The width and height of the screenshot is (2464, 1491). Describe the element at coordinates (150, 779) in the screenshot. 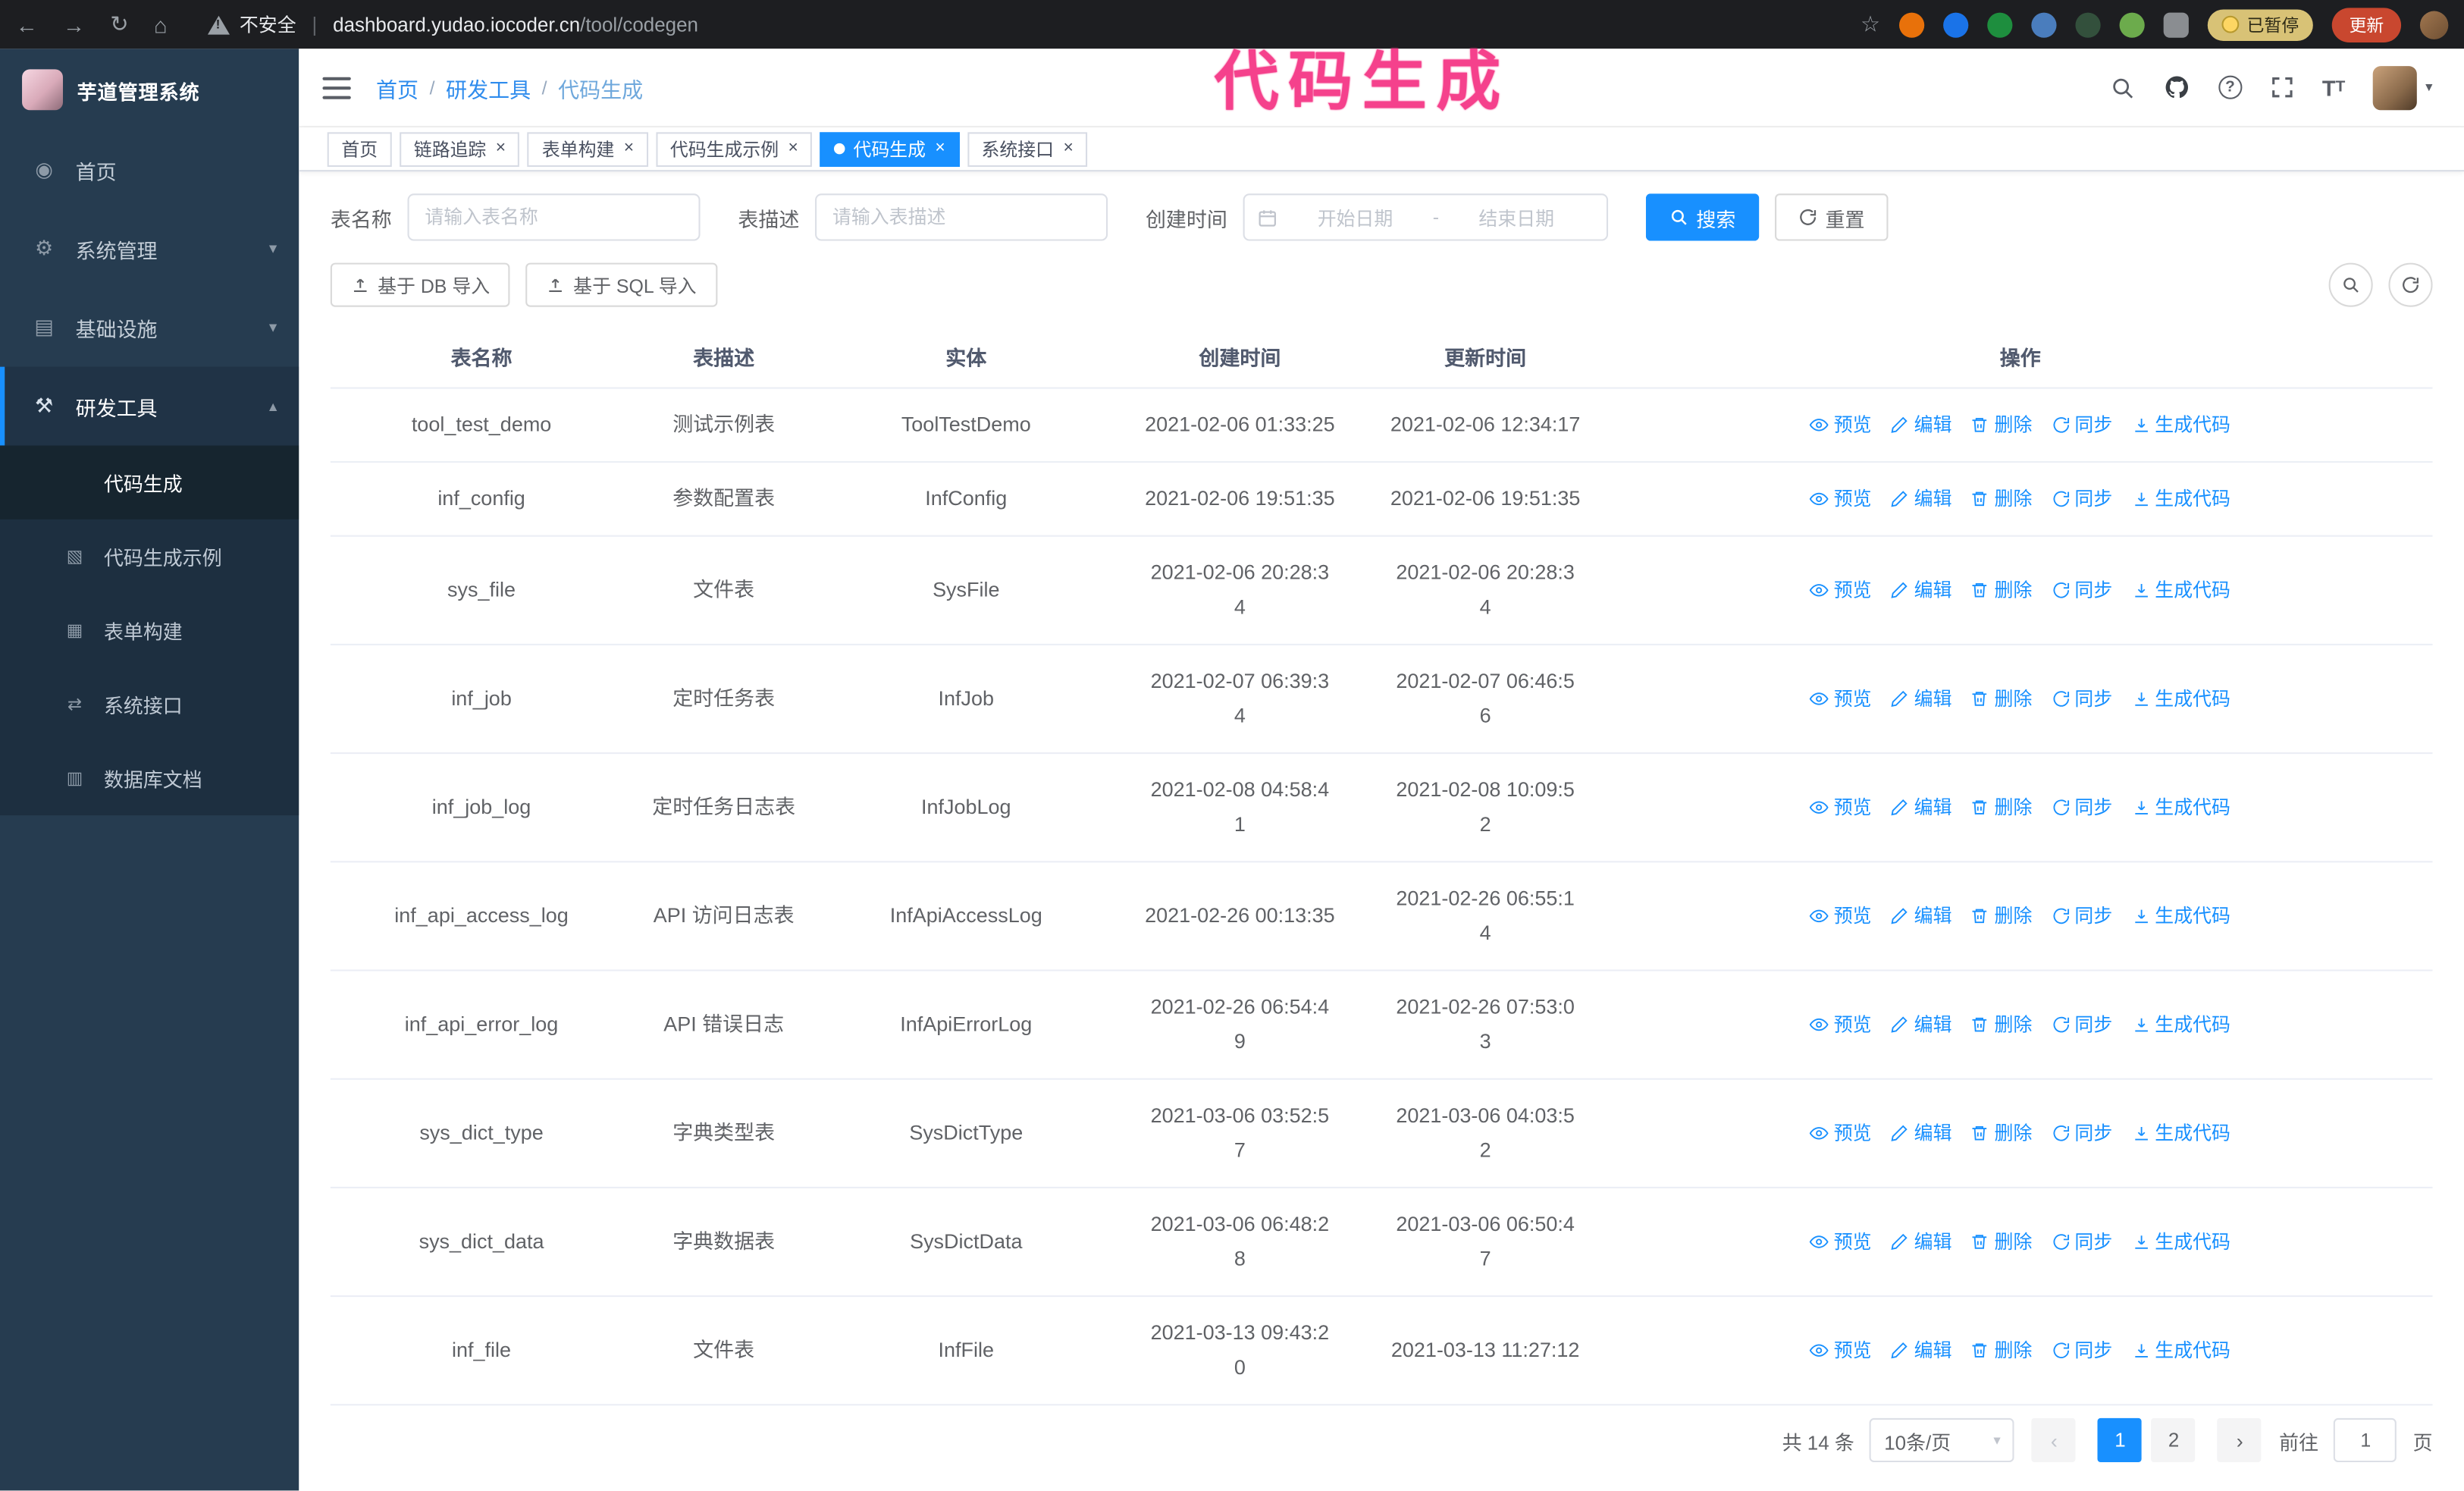

I see `sidebar-item-db-doc: ▥ 数据库文档` at that location.